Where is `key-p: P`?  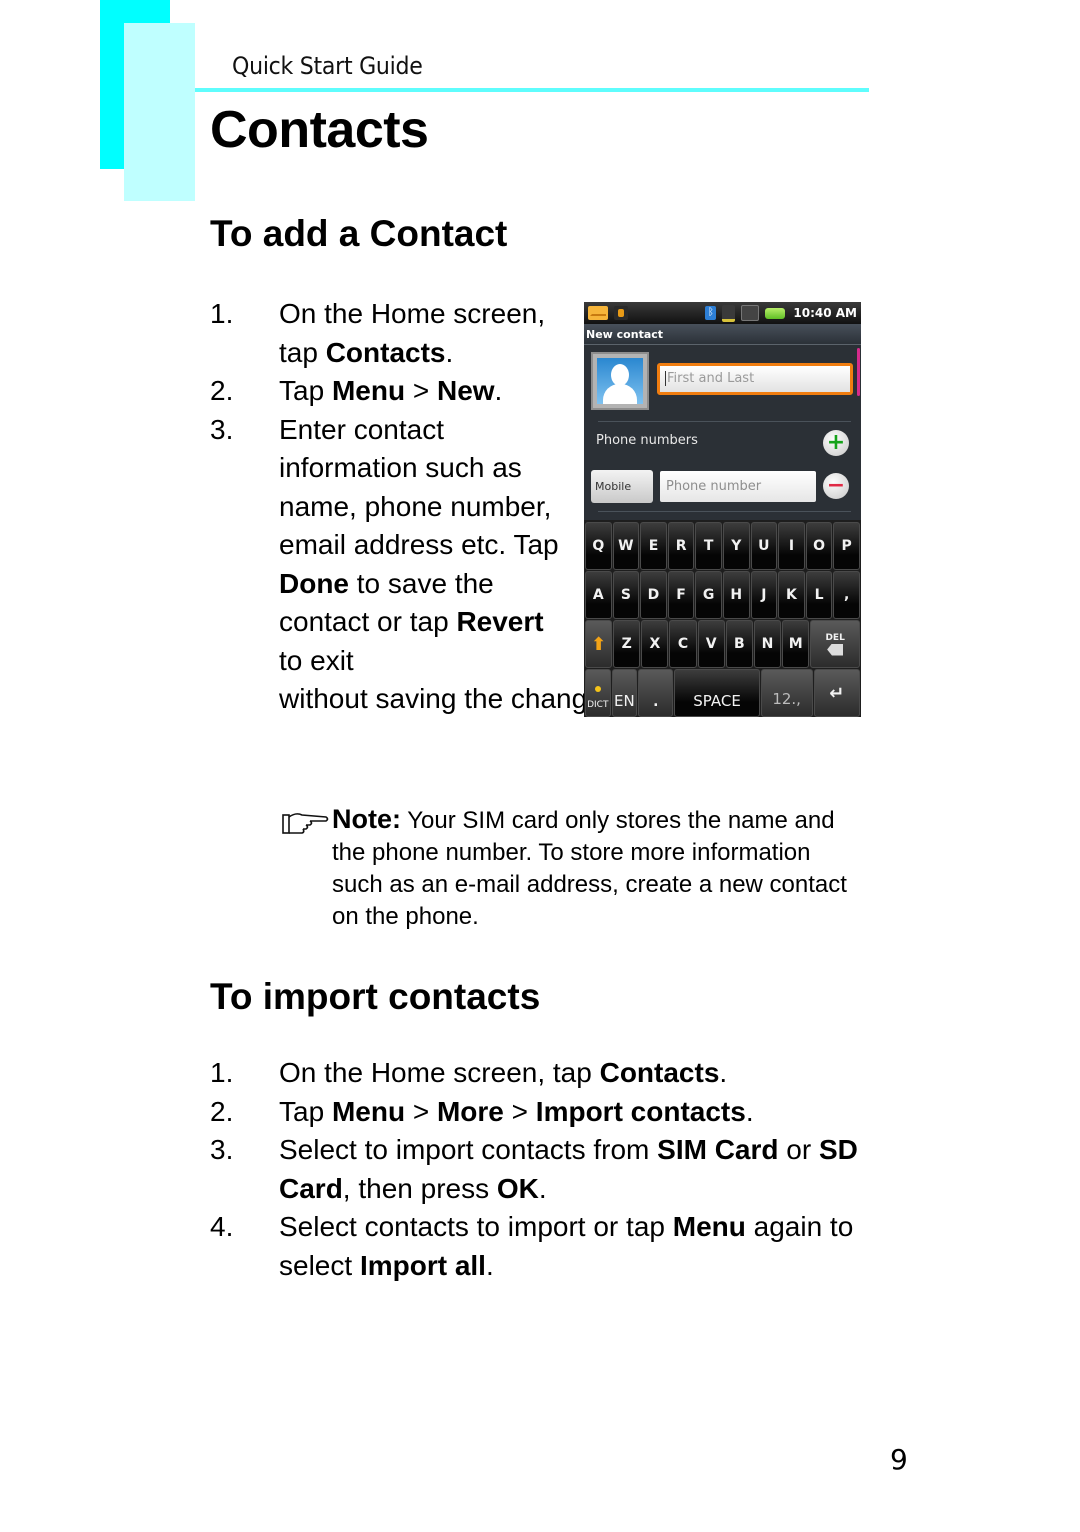
key-p: P is located at coordinates (846, 546).